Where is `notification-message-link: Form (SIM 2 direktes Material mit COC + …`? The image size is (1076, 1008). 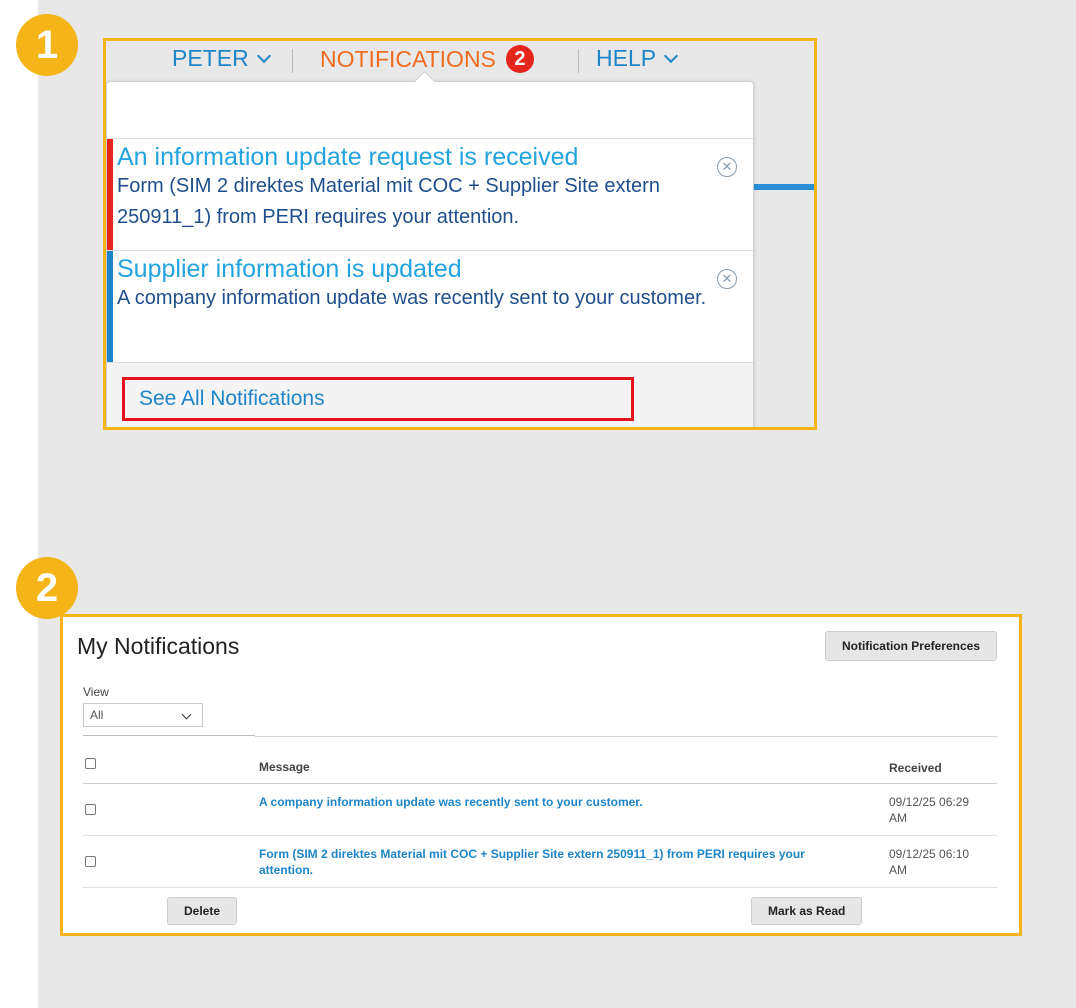
notification-message-link: Form (SIM 2 direktes Material mit COC + … is located at coordinates (559, 862).